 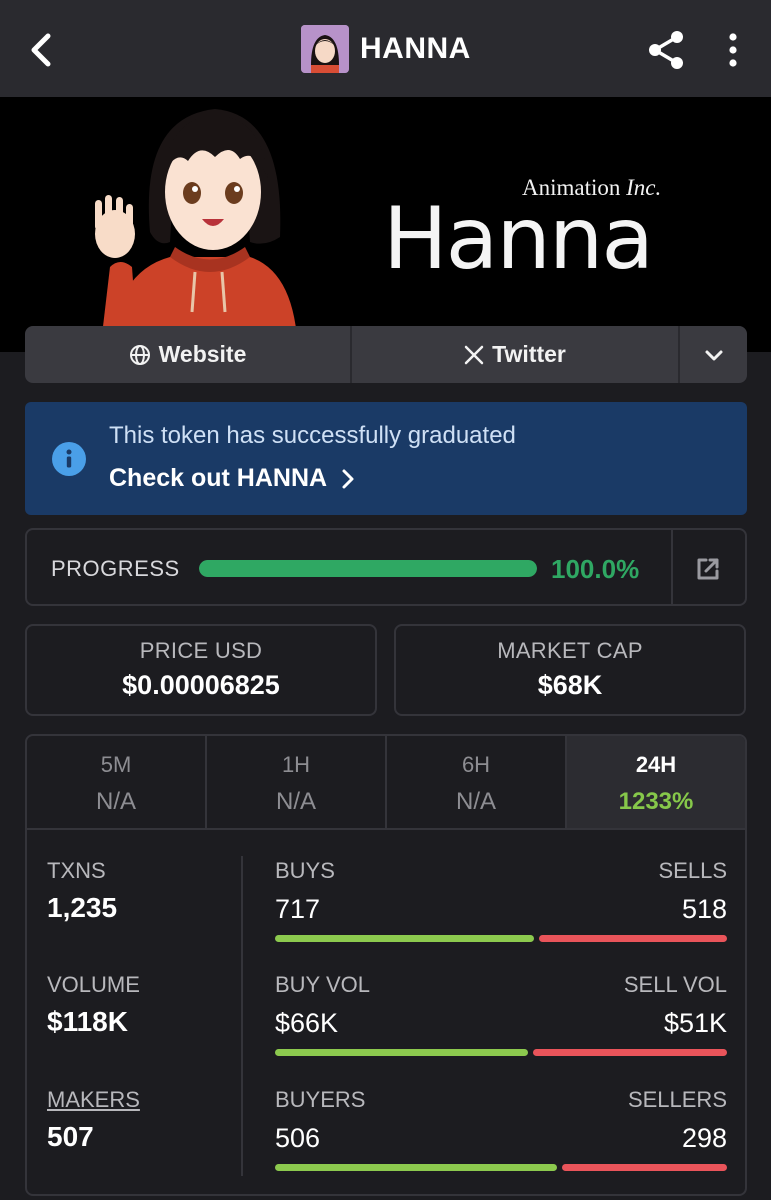 I want to click on progress-bar, so click(x=368, y=568).